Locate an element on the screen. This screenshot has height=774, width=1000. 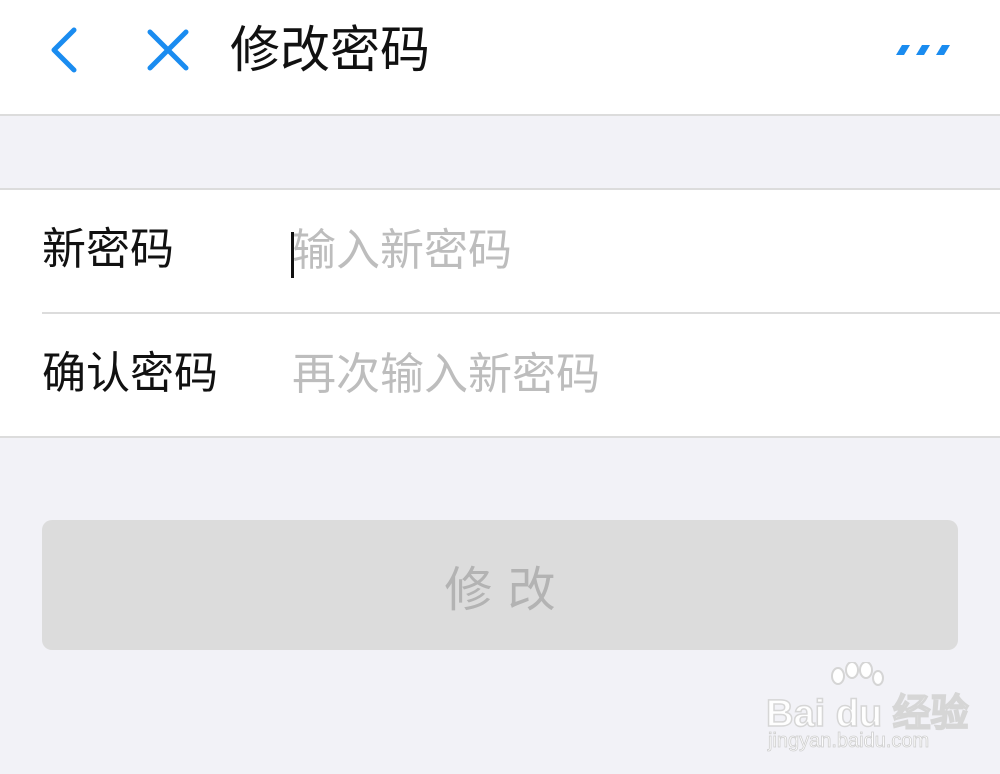
baidu-jingyan-watermark: Bai du 经验 jingyan.baidu.com is located at coordinates (867, 712).